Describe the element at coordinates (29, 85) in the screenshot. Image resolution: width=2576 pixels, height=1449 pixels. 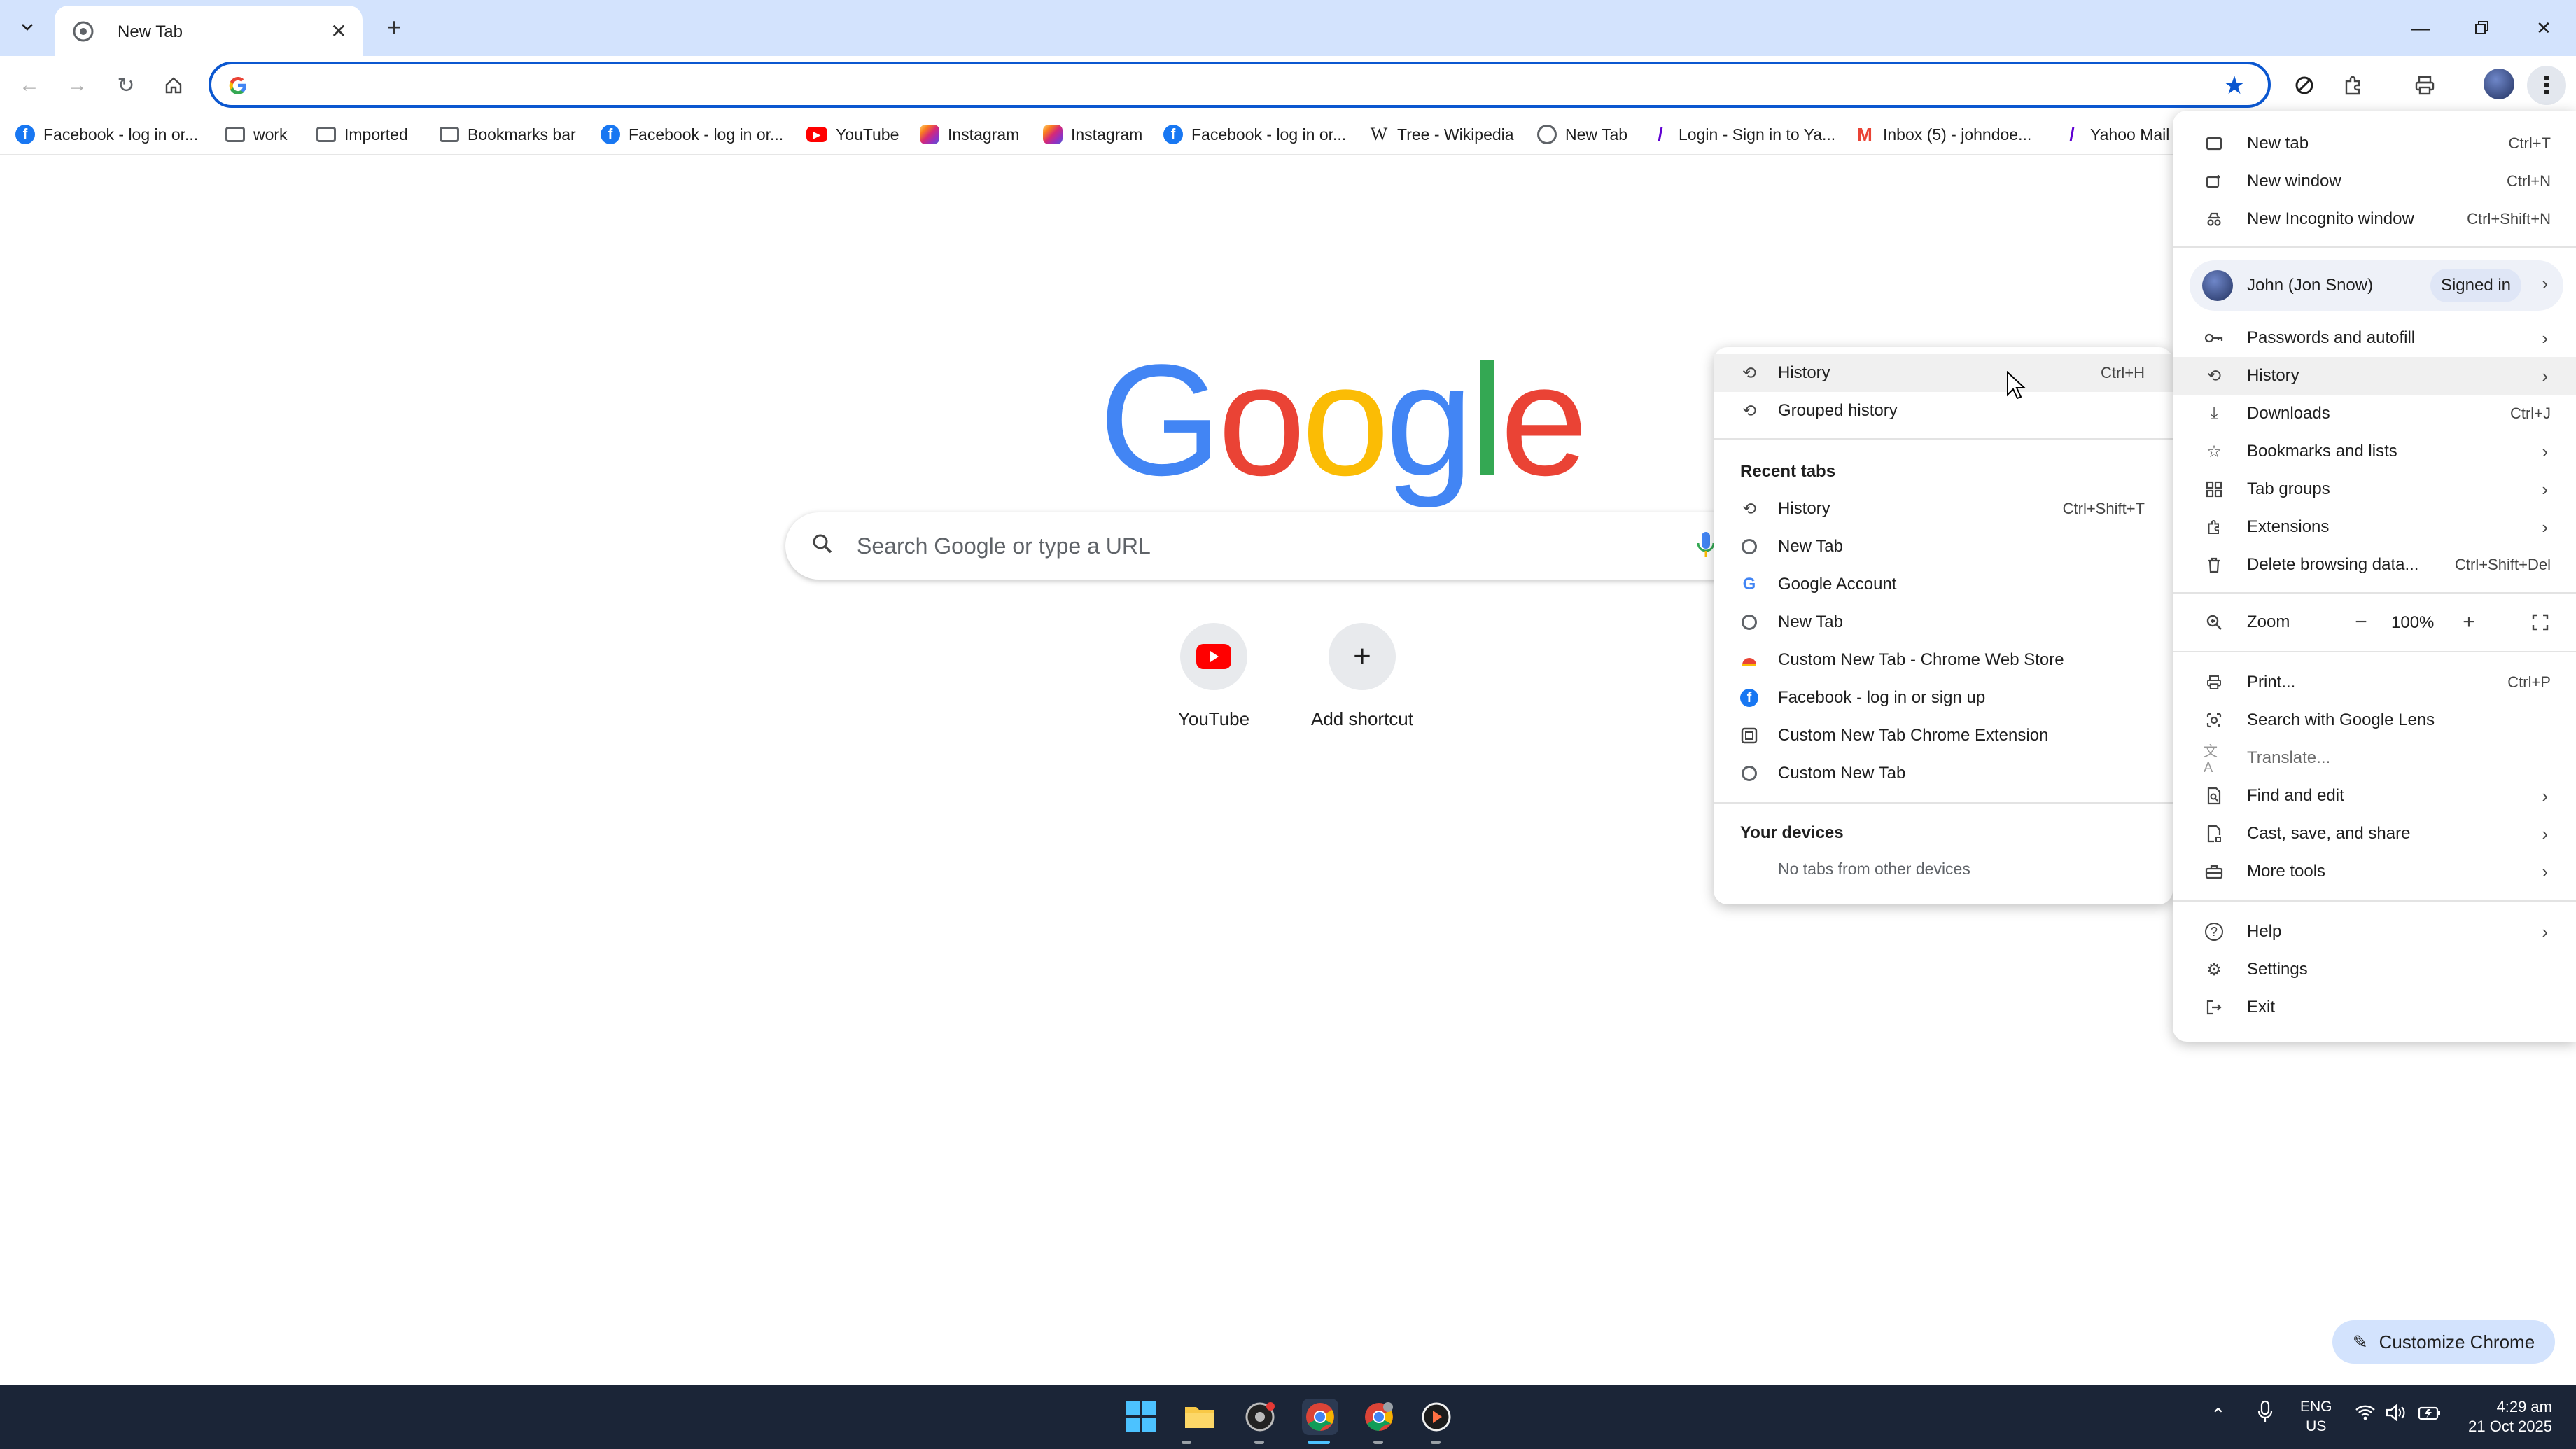
I see `back-icon: ←` at that location.